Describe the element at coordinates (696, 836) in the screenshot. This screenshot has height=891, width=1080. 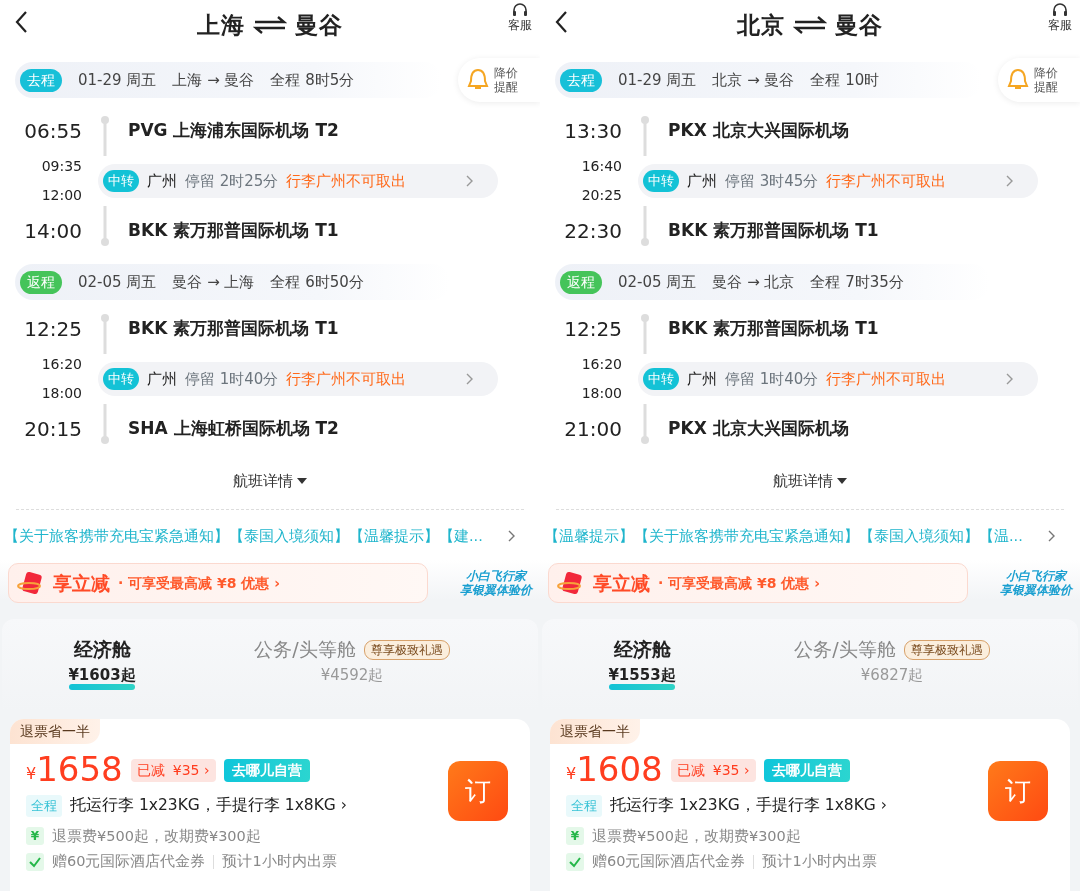
I see `refund-policy: 退票费¥500起，改期费¥300起` at that location.